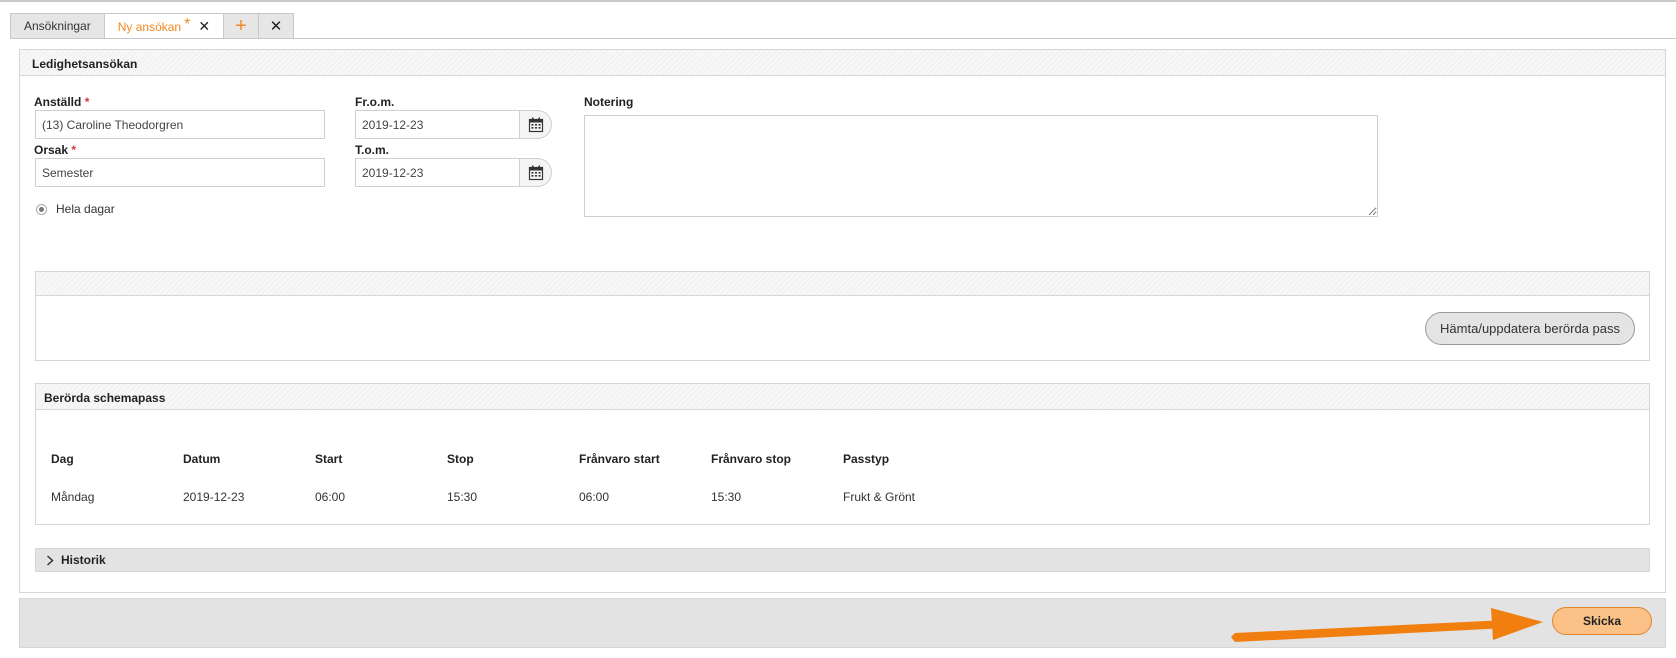 This screenshot has height=658, width=1676. What do you see at coordinates (842, 397) in the screenshot?
I see `affected-shifts-title: Berörda schemapass` at bounding box center [842, 397].